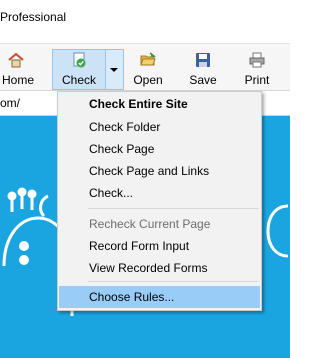  Describe the element at coordinates (16, 60) in the screenshot. I see `home-icon` at that location.